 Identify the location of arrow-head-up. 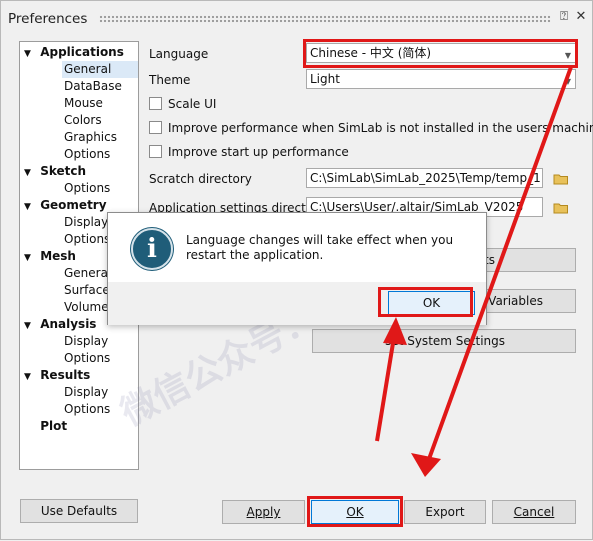
(395, 331).